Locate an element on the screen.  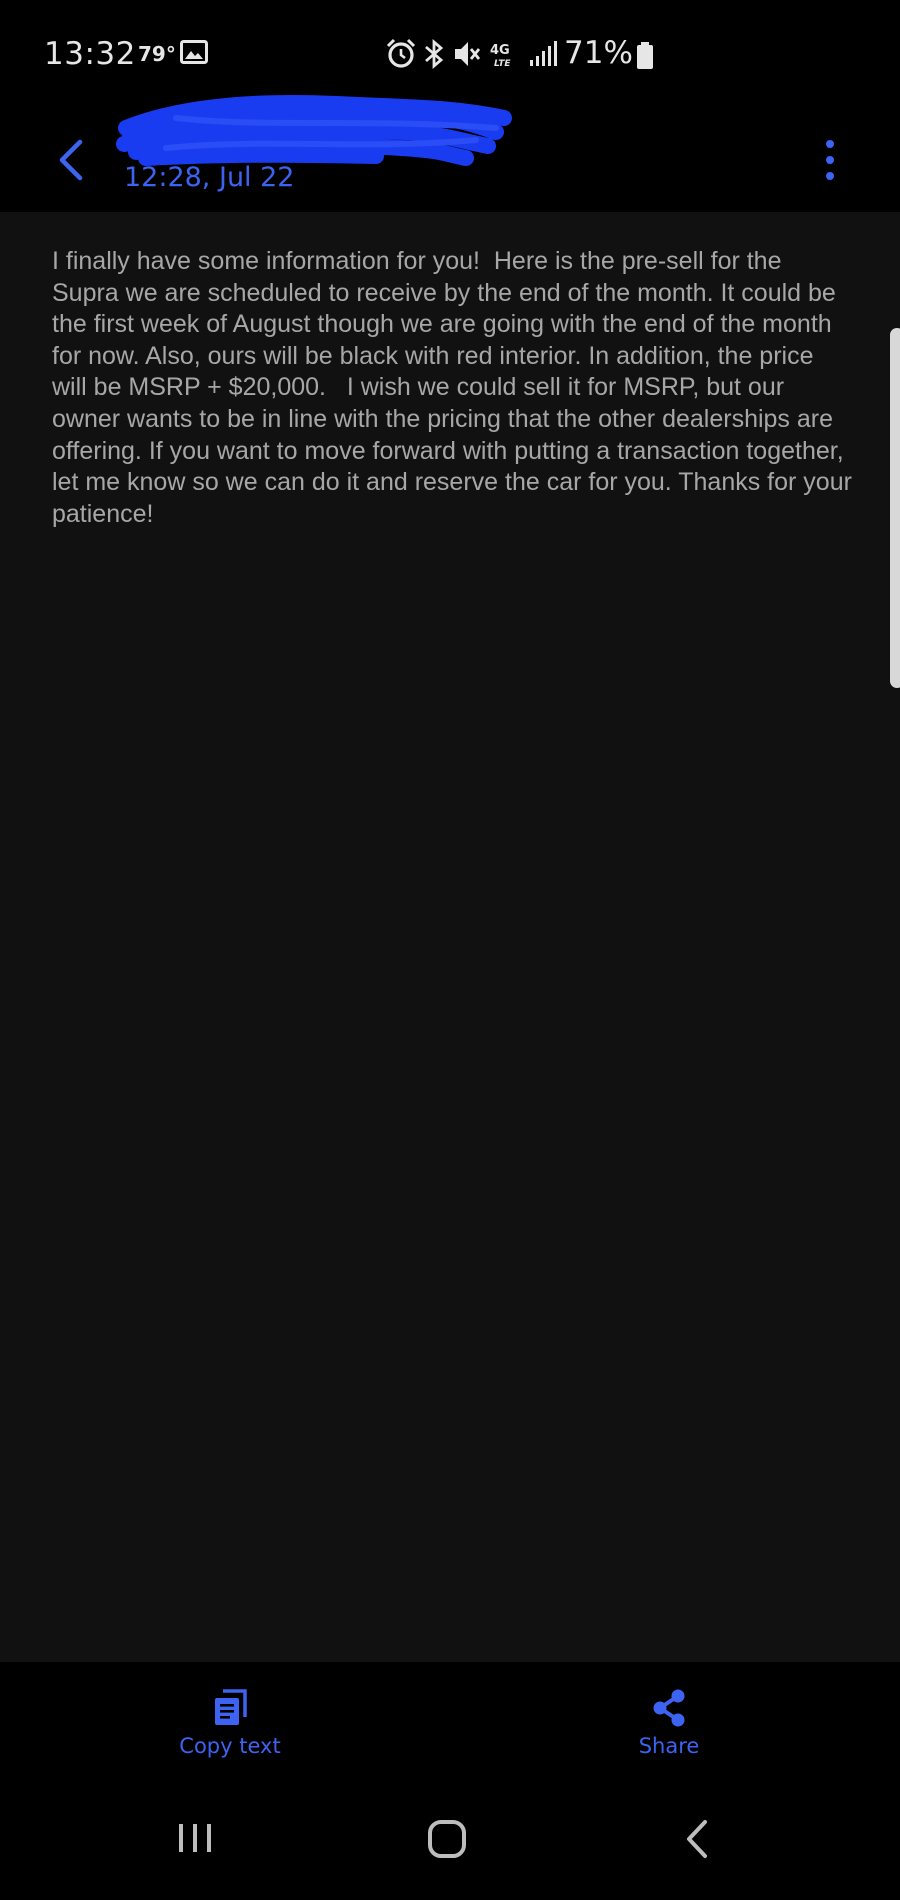
share-label: Share is located at coordinates (669, 1746).